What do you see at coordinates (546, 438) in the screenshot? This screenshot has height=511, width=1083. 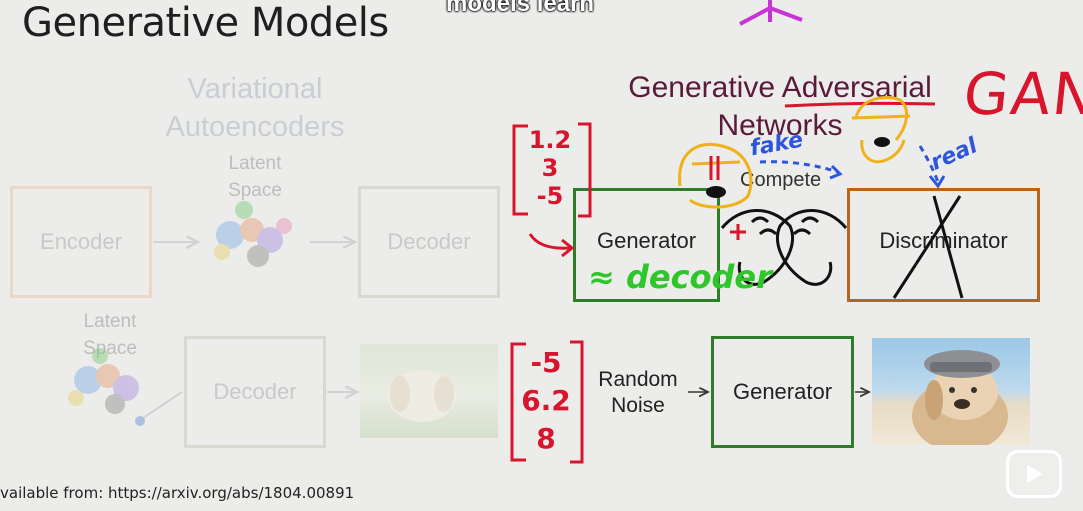 I see `vector-2-value: 8` at bounding box center [546, 438].